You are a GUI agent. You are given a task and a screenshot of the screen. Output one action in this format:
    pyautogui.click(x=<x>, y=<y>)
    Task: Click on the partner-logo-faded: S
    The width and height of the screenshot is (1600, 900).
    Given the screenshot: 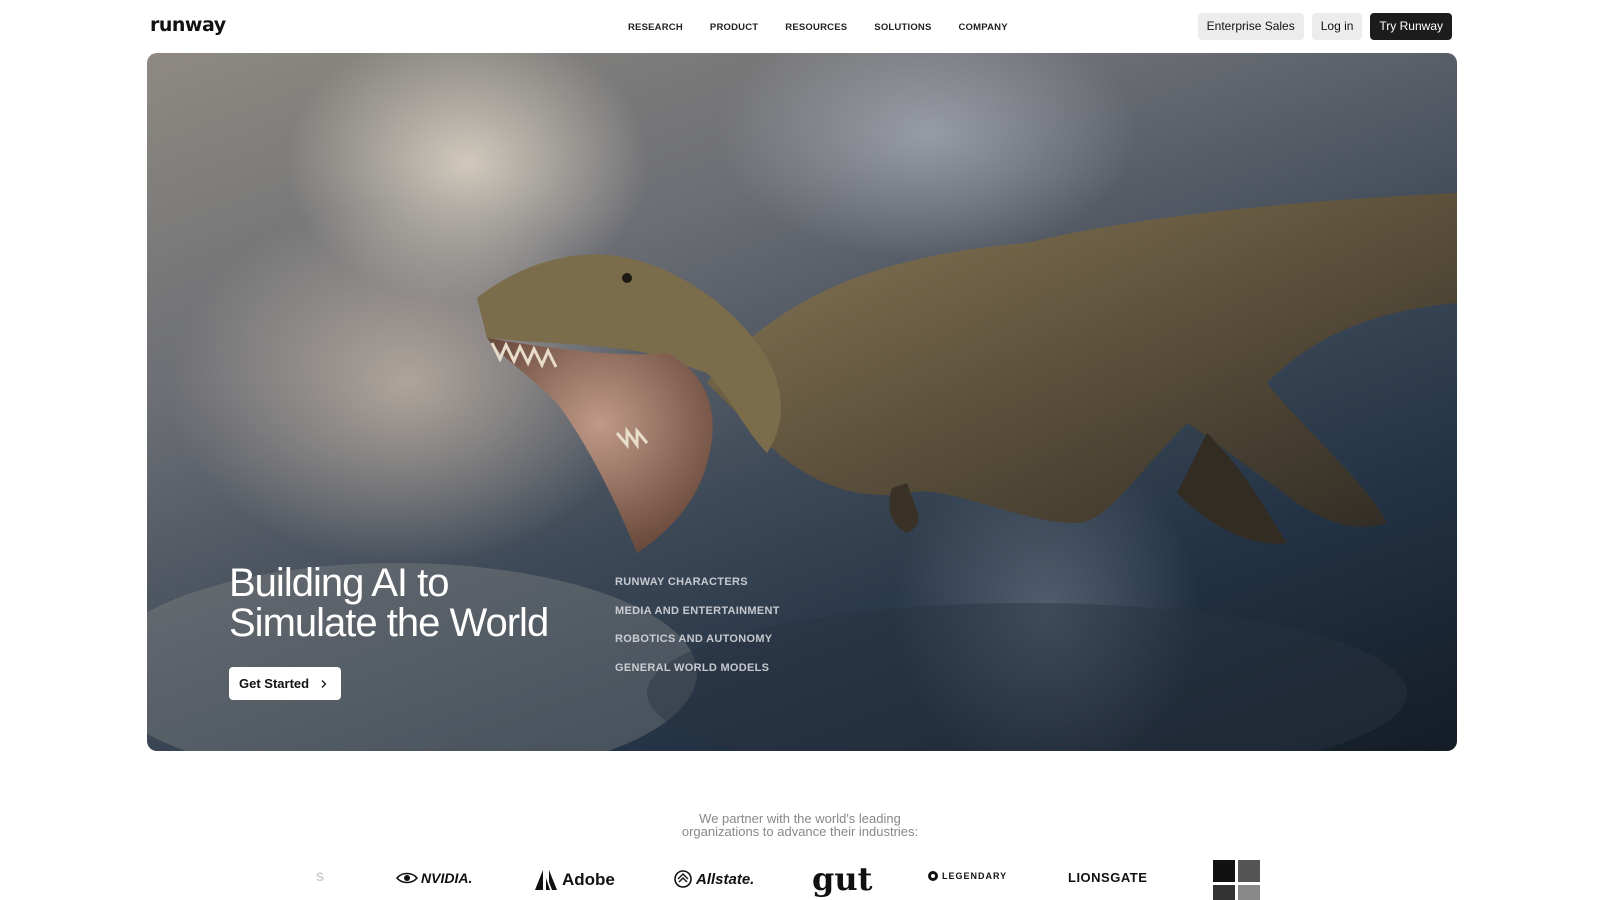 What is the action you would take?
    pyautogui.click(x=320, y=877)
    